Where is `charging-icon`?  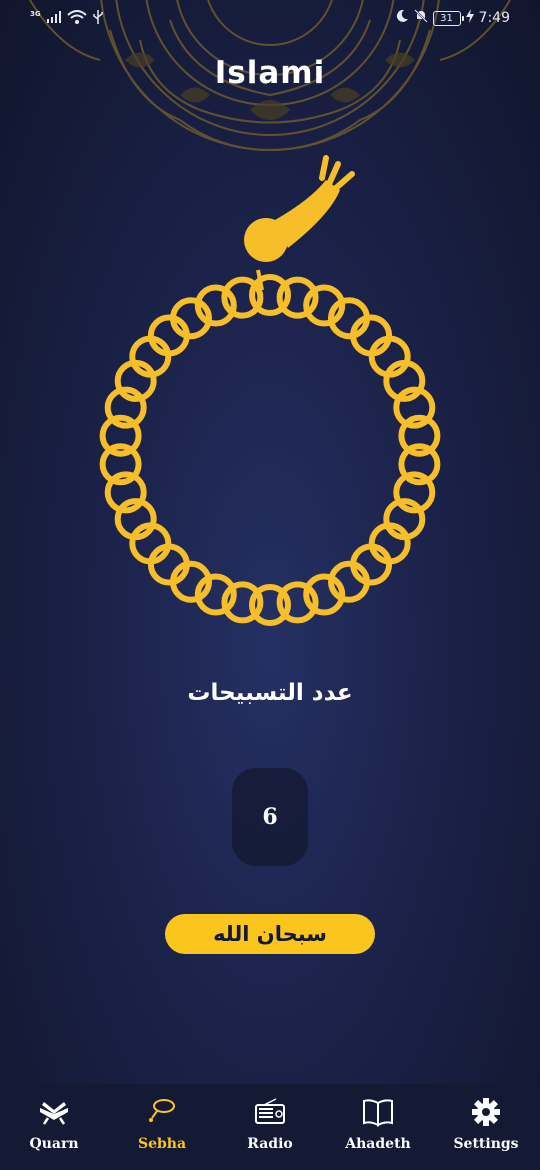
charging-icon is located at coordinates (469, 18).